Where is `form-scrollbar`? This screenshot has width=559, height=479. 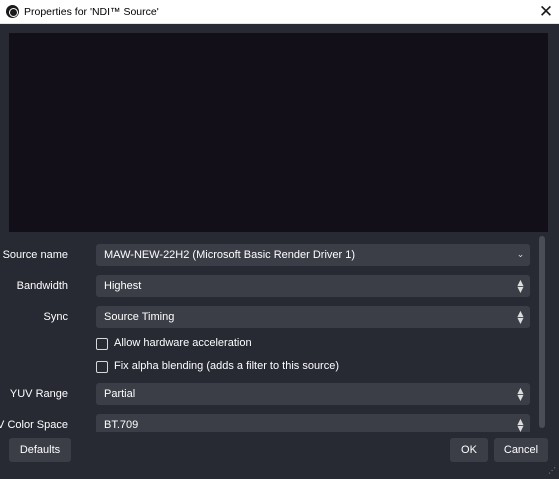 form-scrollbar is located at coordinates (542, 334).